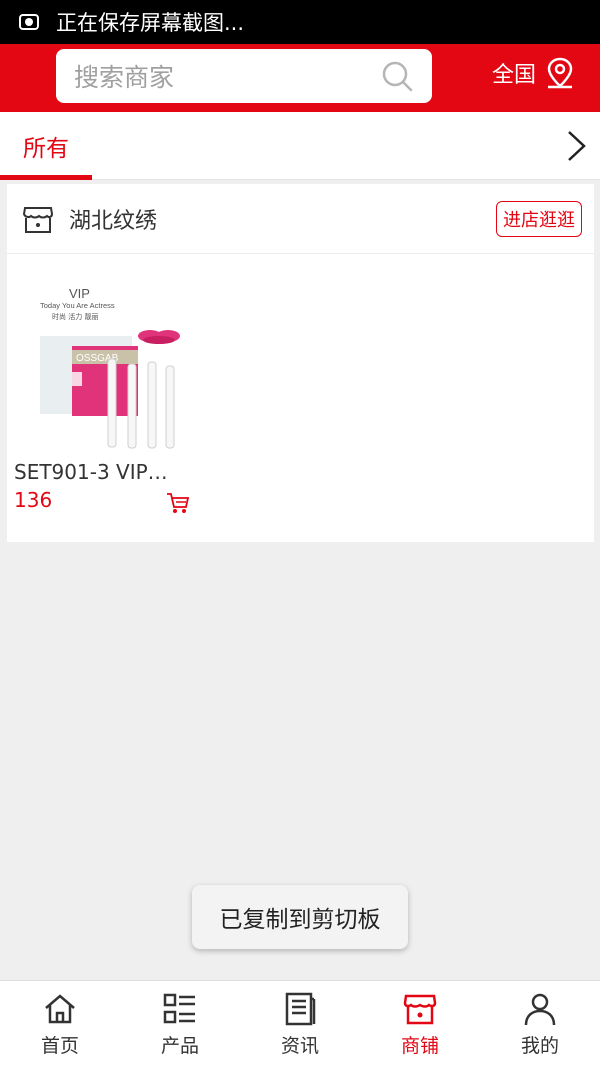  I want to click on region-selector: 全国, so click(534, 73).